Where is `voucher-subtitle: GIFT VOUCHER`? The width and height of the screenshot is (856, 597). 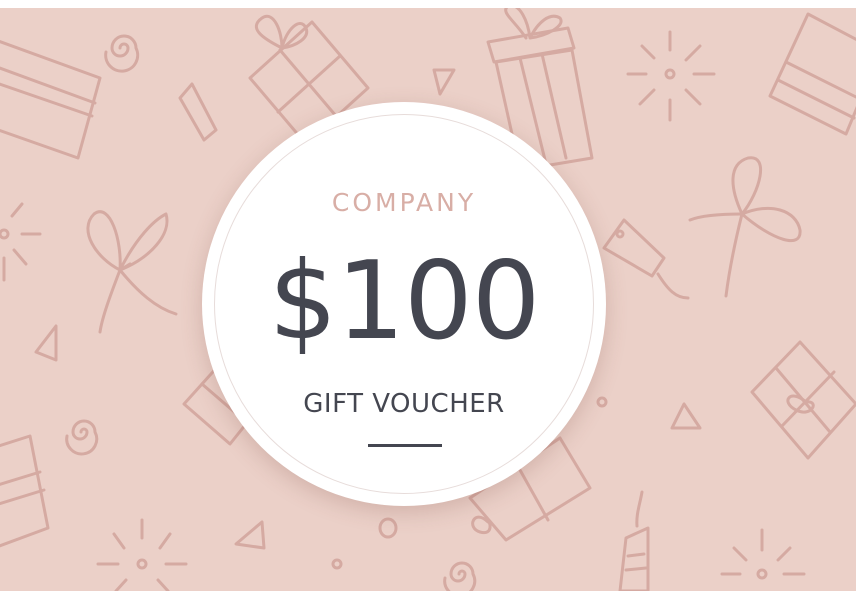 voucher-subtitle: GIFT VOUCHER is located at coordinates (404, 404).